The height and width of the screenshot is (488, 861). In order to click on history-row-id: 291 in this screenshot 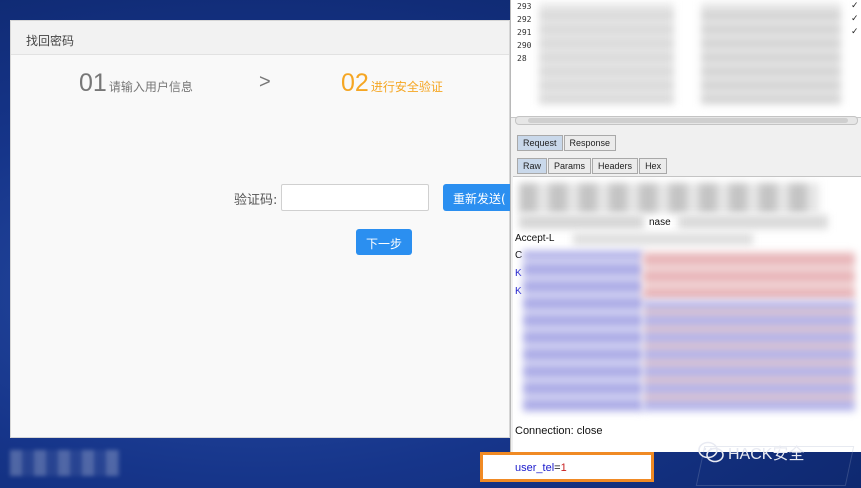, I will do `click(524, 32)`.